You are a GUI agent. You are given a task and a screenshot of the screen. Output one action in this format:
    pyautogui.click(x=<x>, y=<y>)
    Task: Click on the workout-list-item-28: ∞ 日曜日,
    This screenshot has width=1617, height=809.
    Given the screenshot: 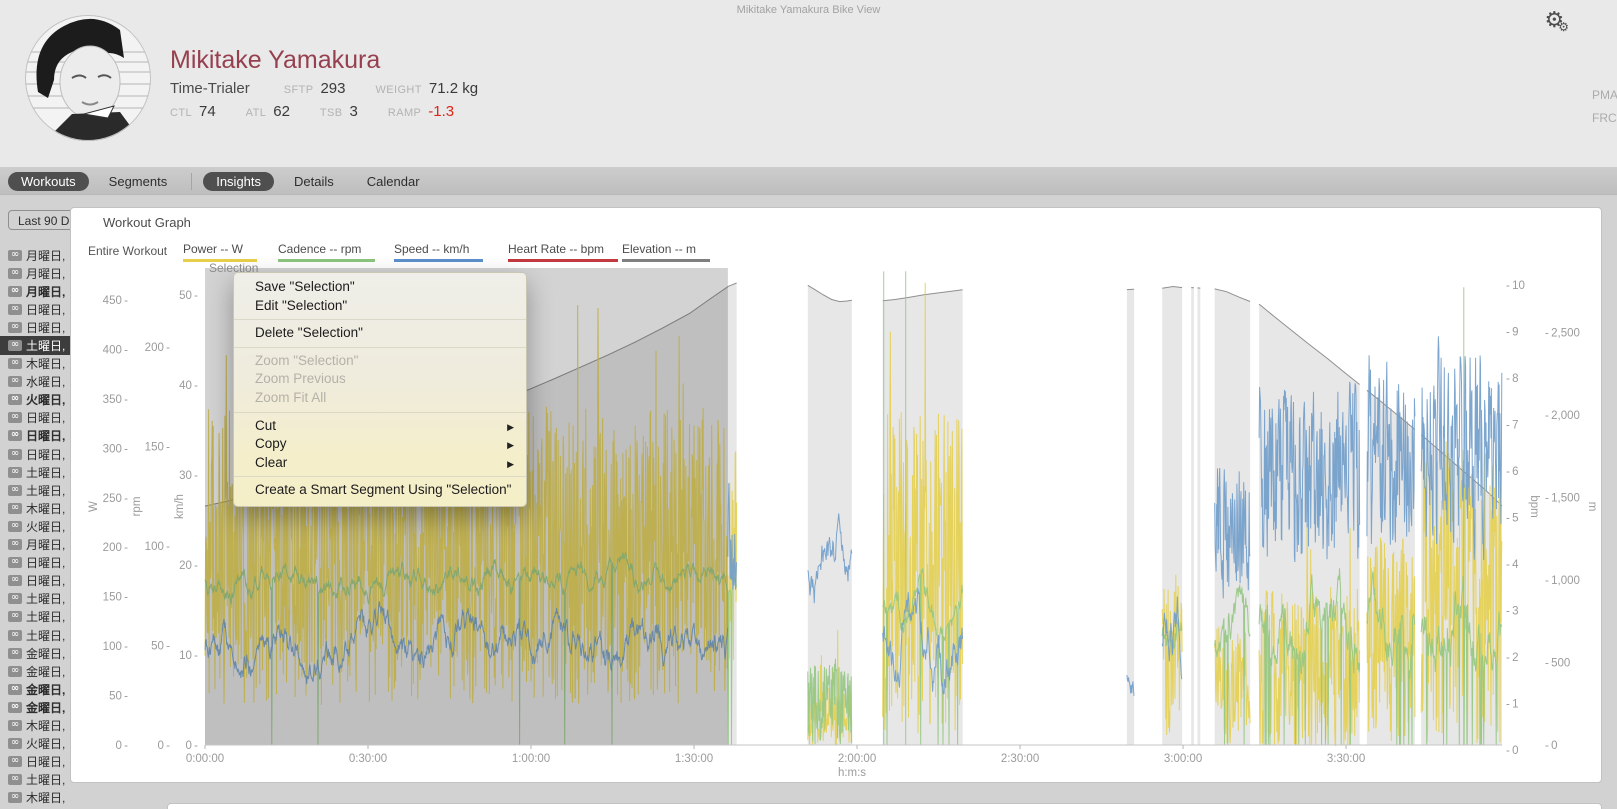 What is the action you would take?
    pyautogui.click(x=40, y=762)
    